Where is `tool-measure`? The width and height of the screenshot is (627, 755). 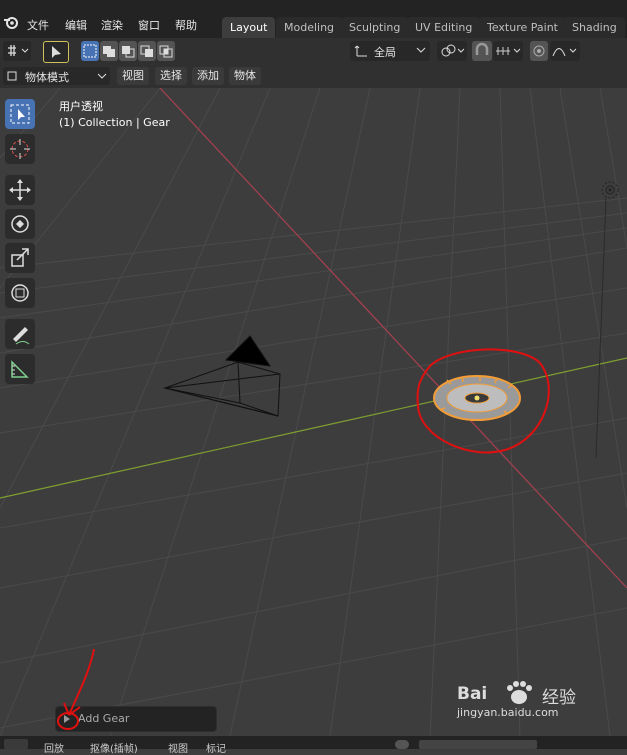
tool-measure is located at coordinates (20, 369).